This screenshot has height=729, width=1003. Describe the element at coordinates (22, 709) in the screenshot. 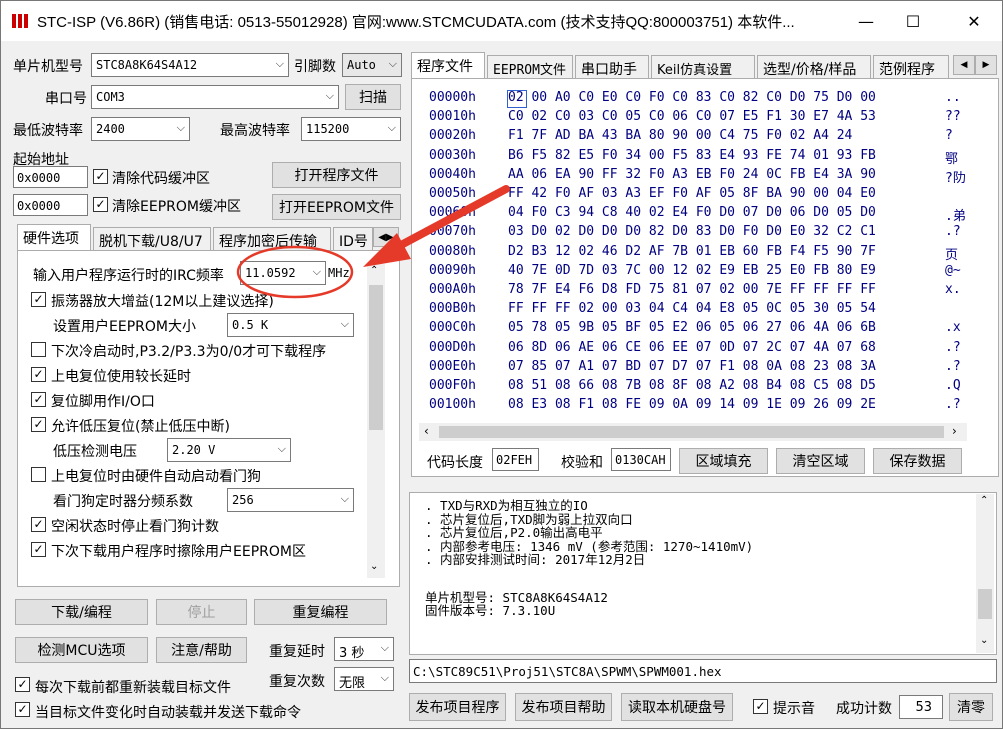

I see `auto-load-send-checkbox: ✓` at that location.